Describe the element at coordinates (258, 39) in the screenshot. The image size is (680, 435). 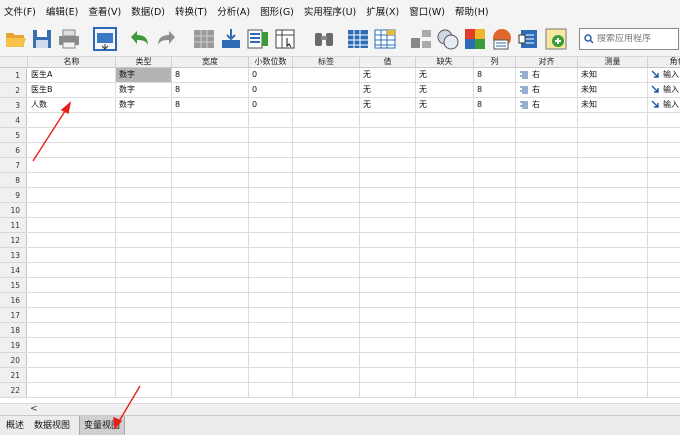
I see `variables-icon` at that location.